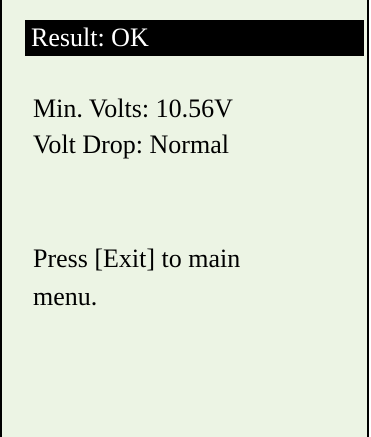 Image resolution: width=371 pixels, height=437 pixels. I want to click on instruction-text-line1: Press [Exit] to main, so click(137, 258).